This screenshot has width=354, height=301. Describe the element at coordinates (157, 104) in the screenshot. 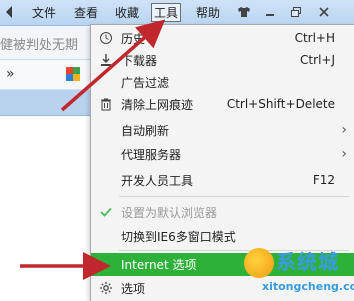

I see `menu-item-label: 清除上网痕迹` at that location.